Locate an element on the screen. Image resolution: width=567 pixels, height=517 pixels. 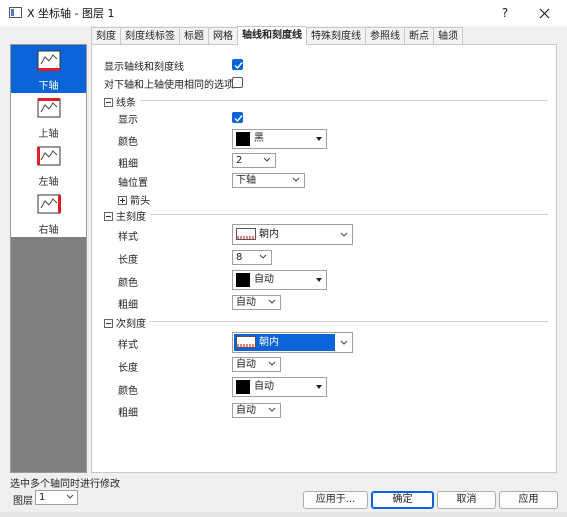
layer-label: 图层 is located at coordinates (23, 501).